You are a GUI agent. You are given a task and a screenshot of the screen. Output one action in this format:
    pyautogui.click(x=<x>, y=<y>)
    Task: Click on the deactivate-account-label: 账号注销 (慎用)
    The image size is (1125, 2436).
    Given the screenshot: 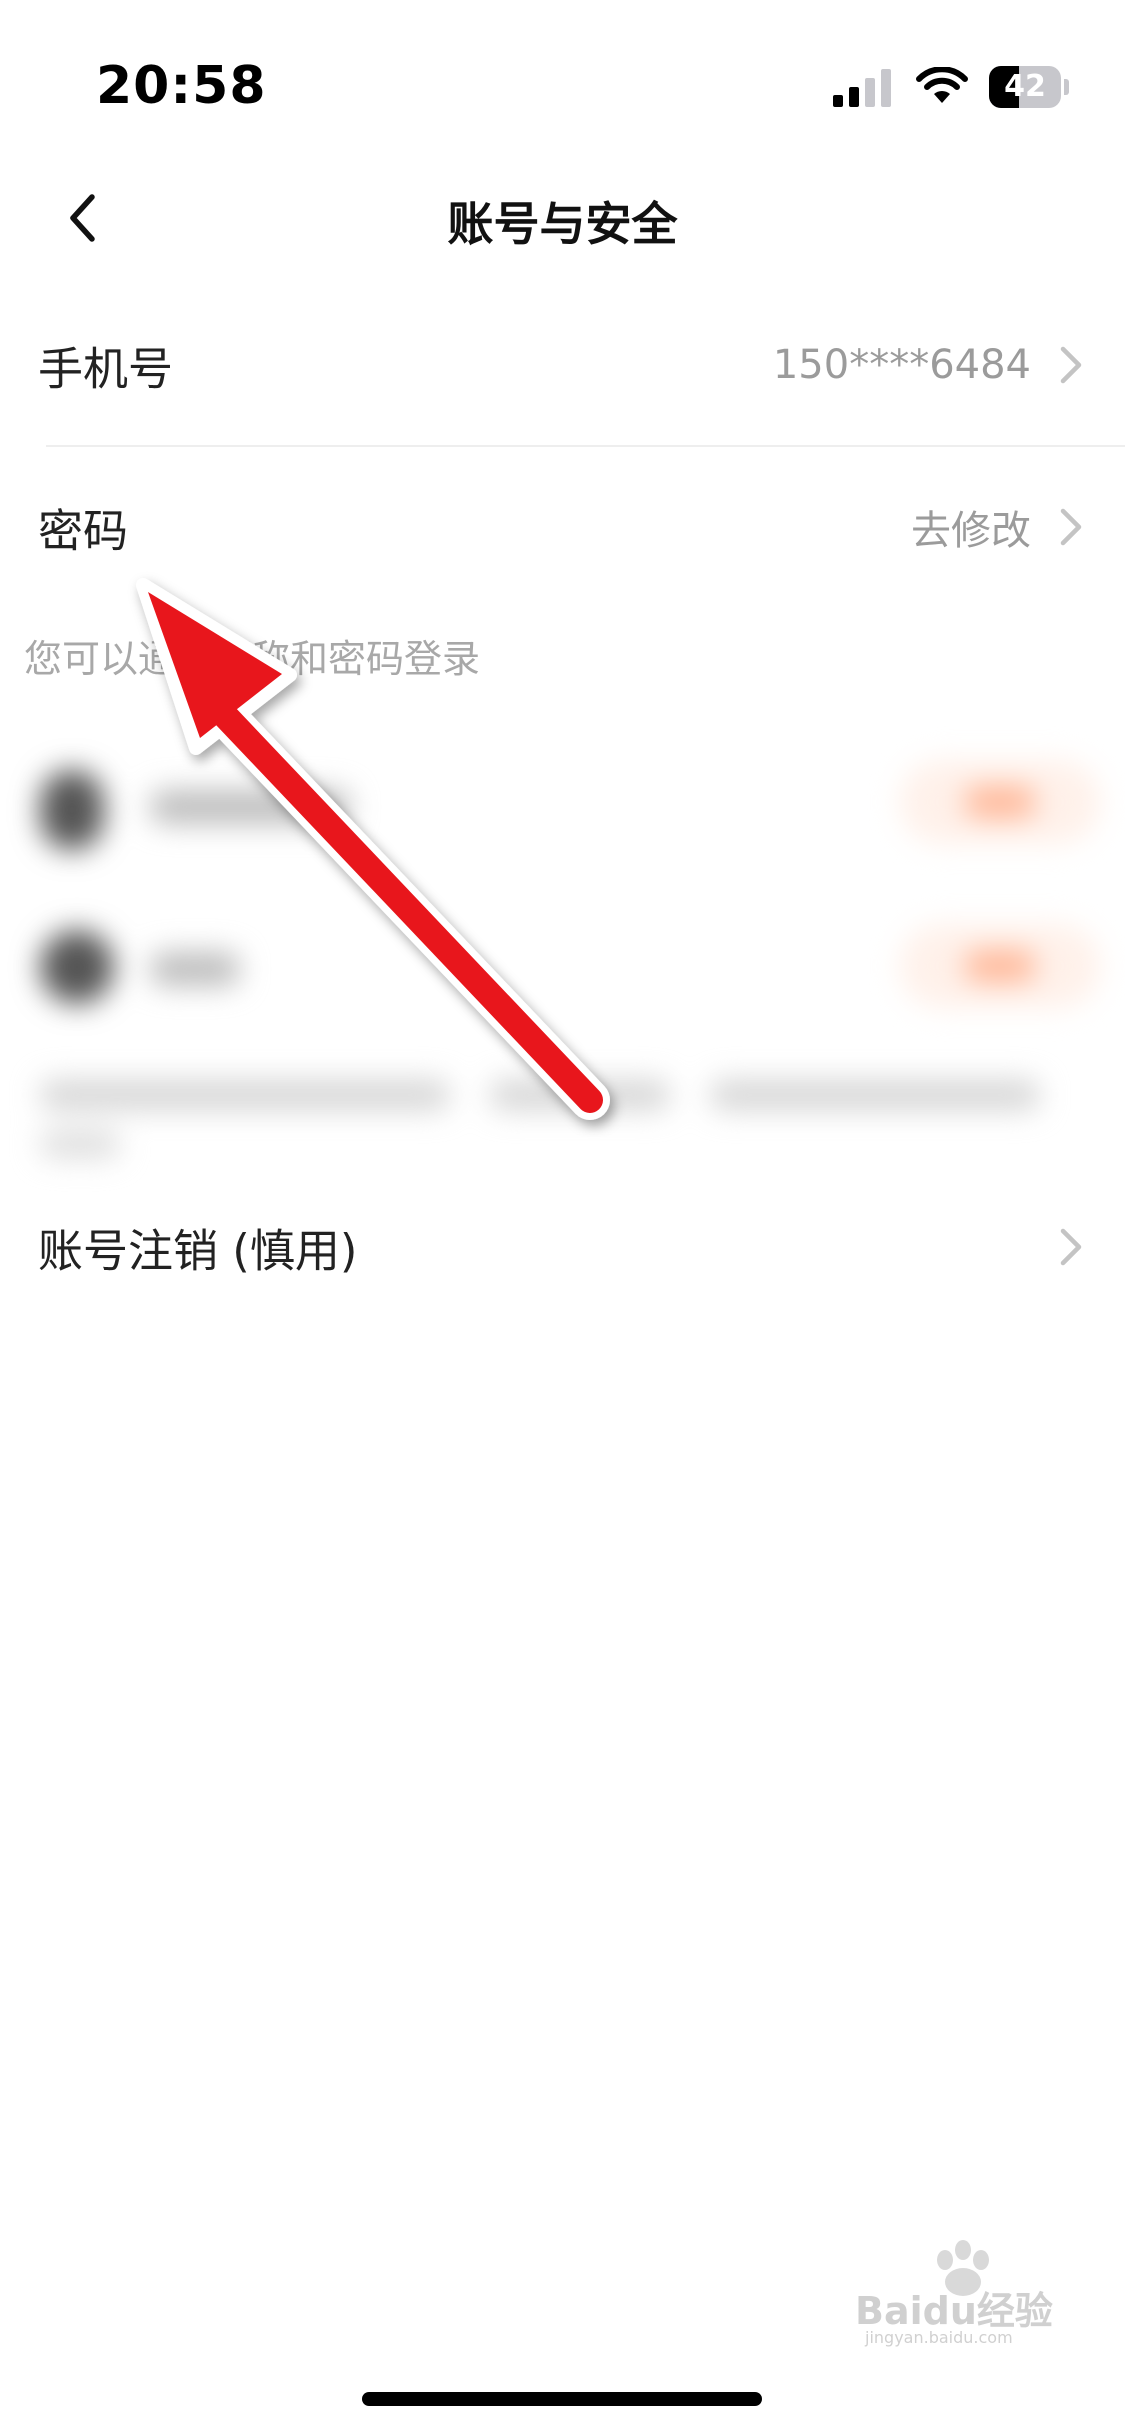 What is the action you would take?
    pyautogui.click(x=198, y=1251)
    